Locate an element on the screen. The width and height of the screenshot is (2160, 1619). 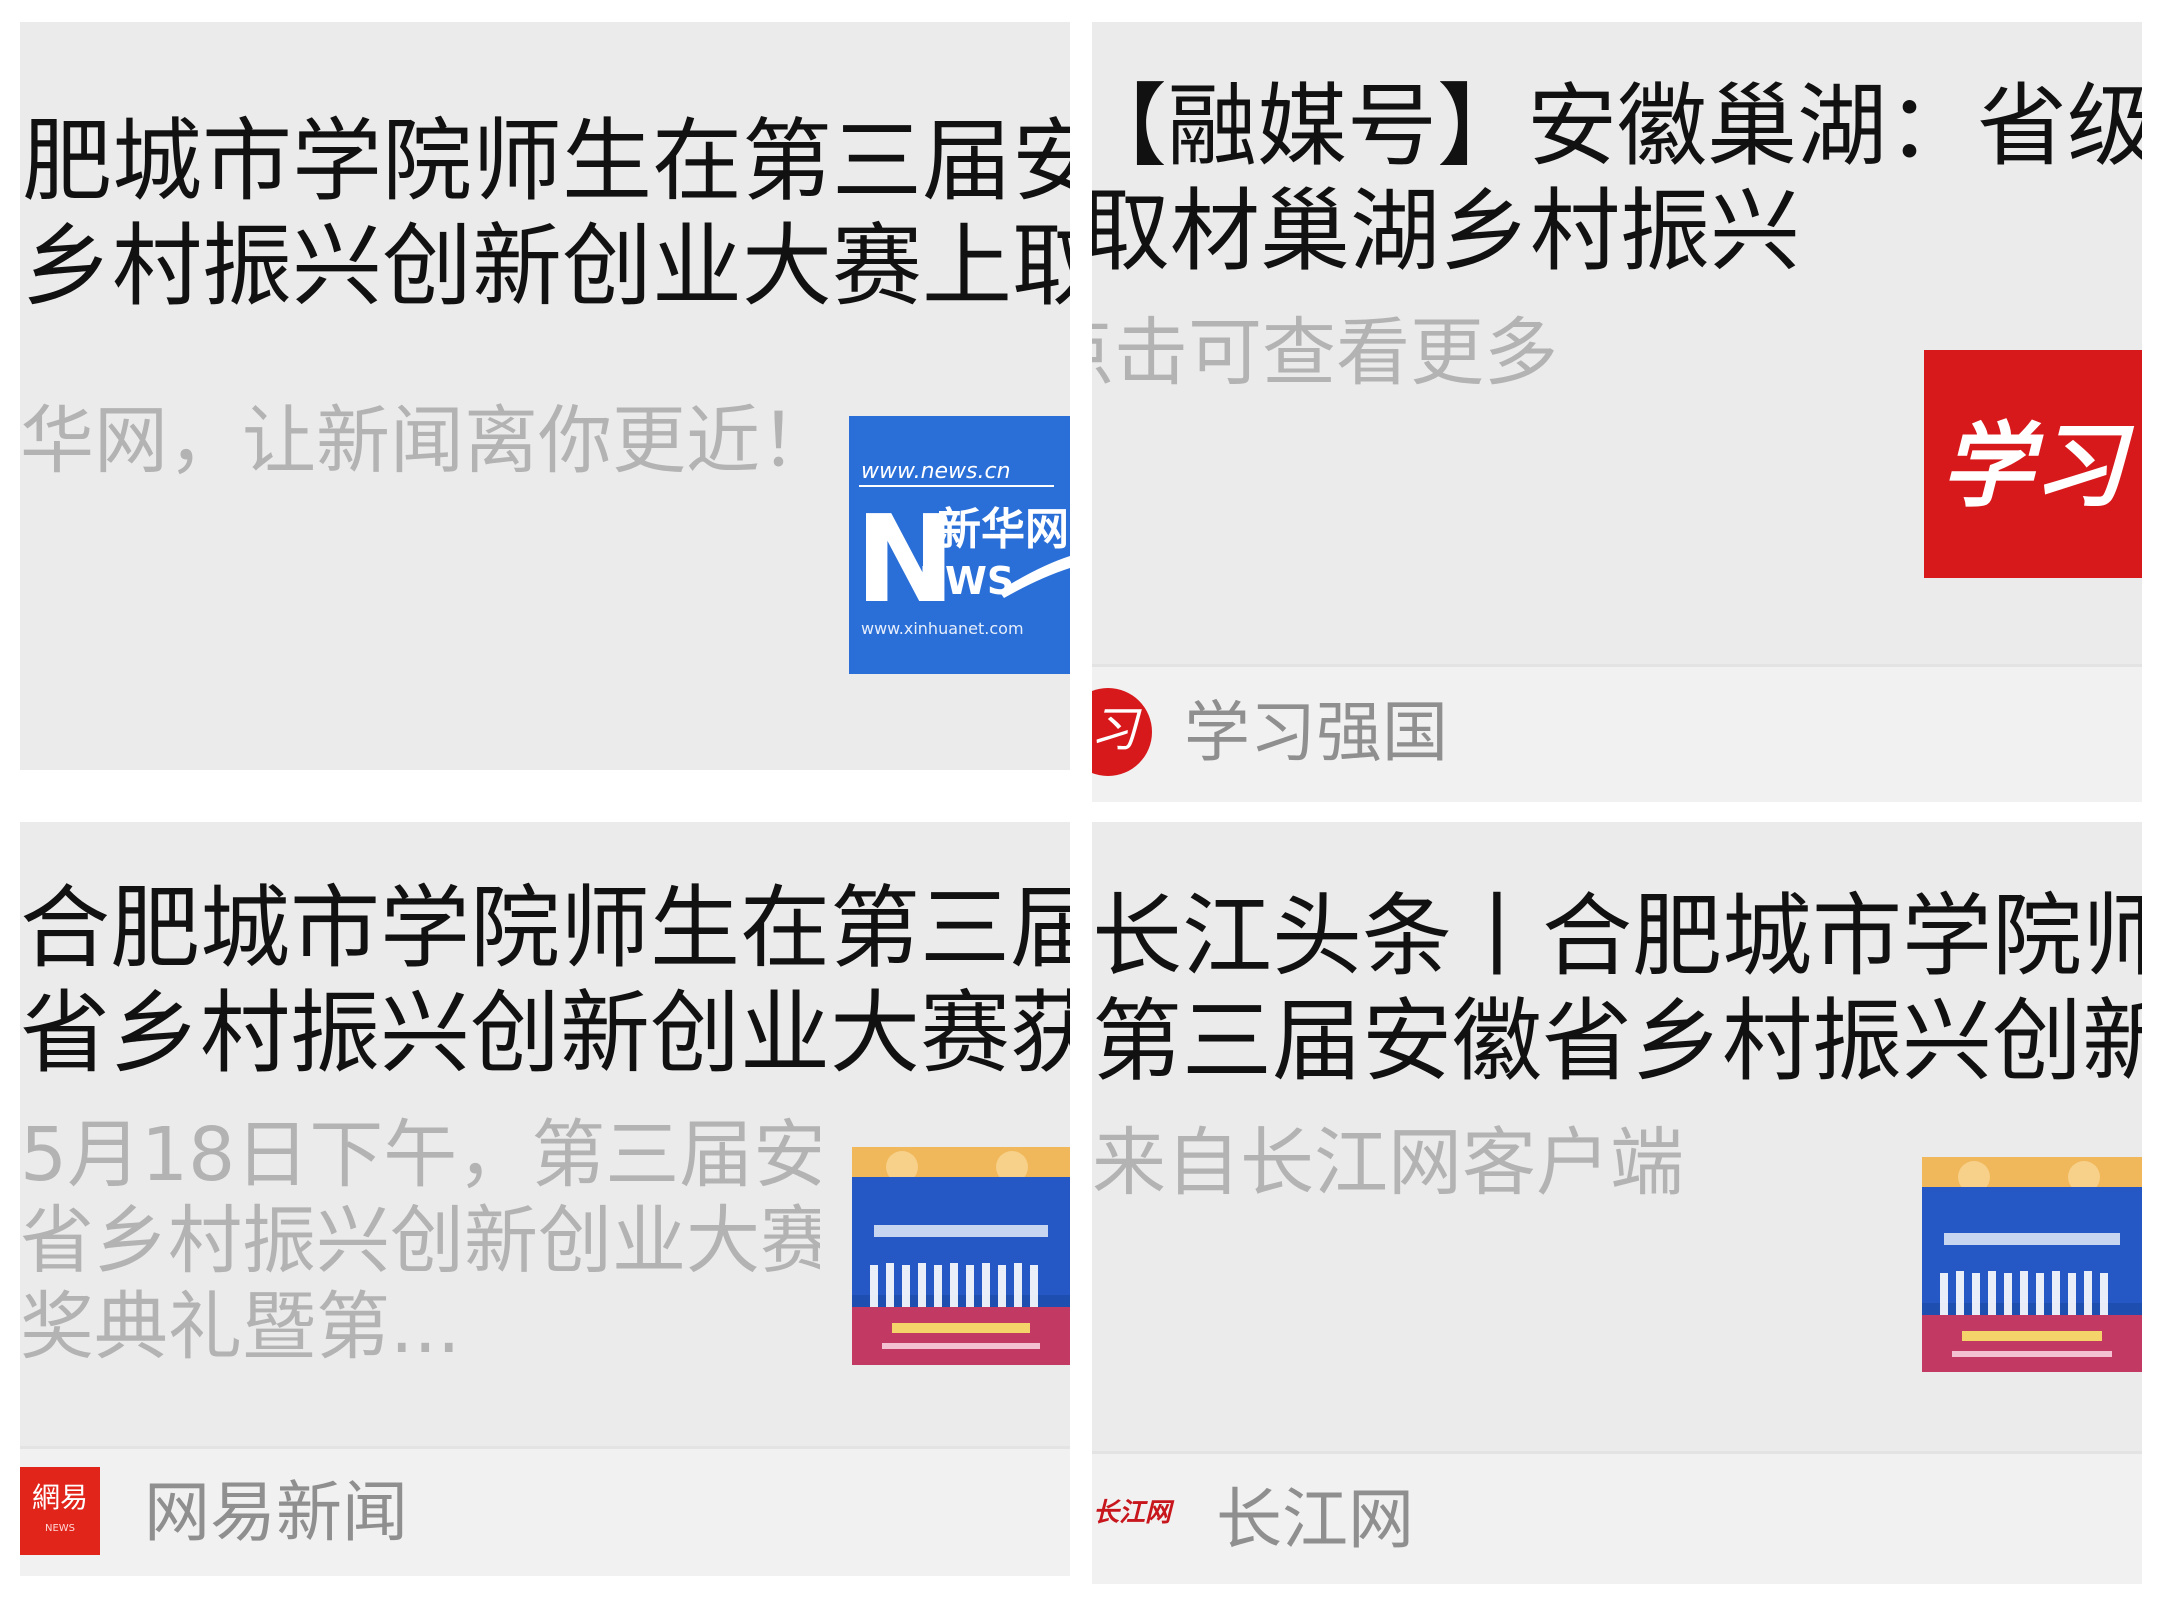
xuexi-logo-icon: 学习 is located at coordinates (2038, 466).